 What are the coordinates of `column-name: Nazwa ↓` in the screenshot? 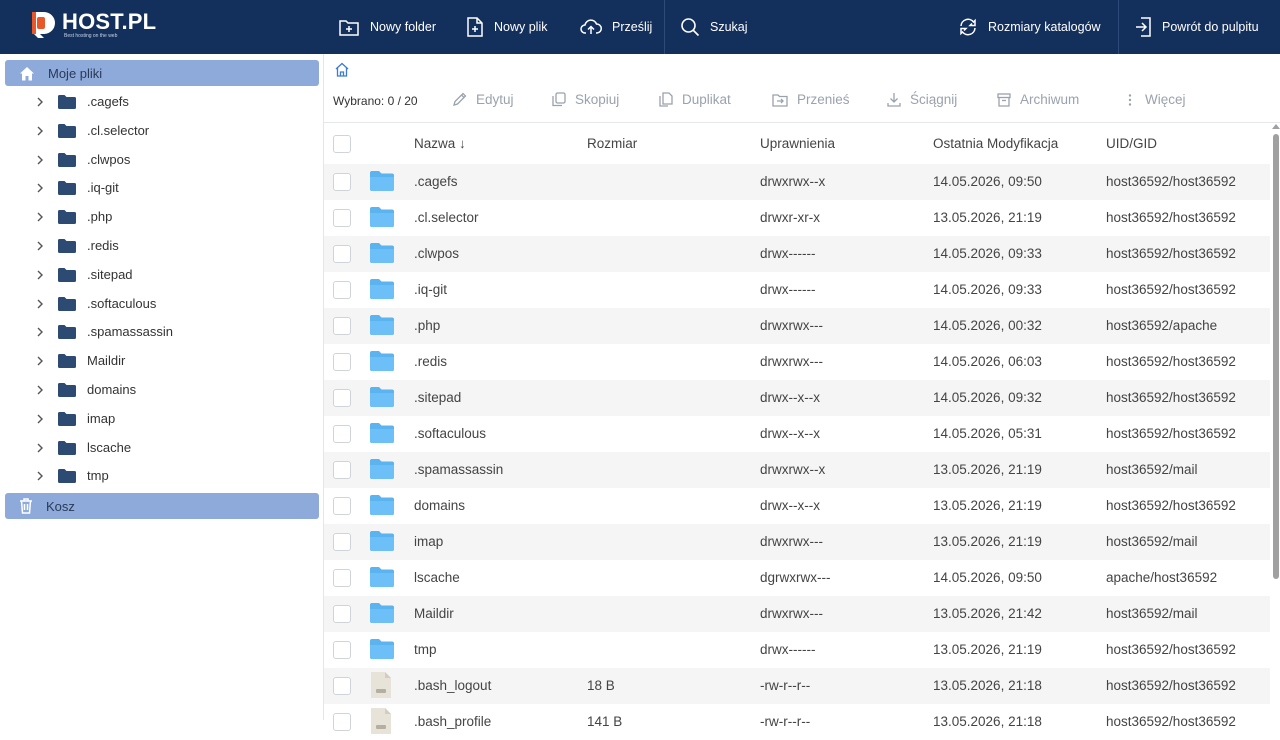 It's located at (440, 143).